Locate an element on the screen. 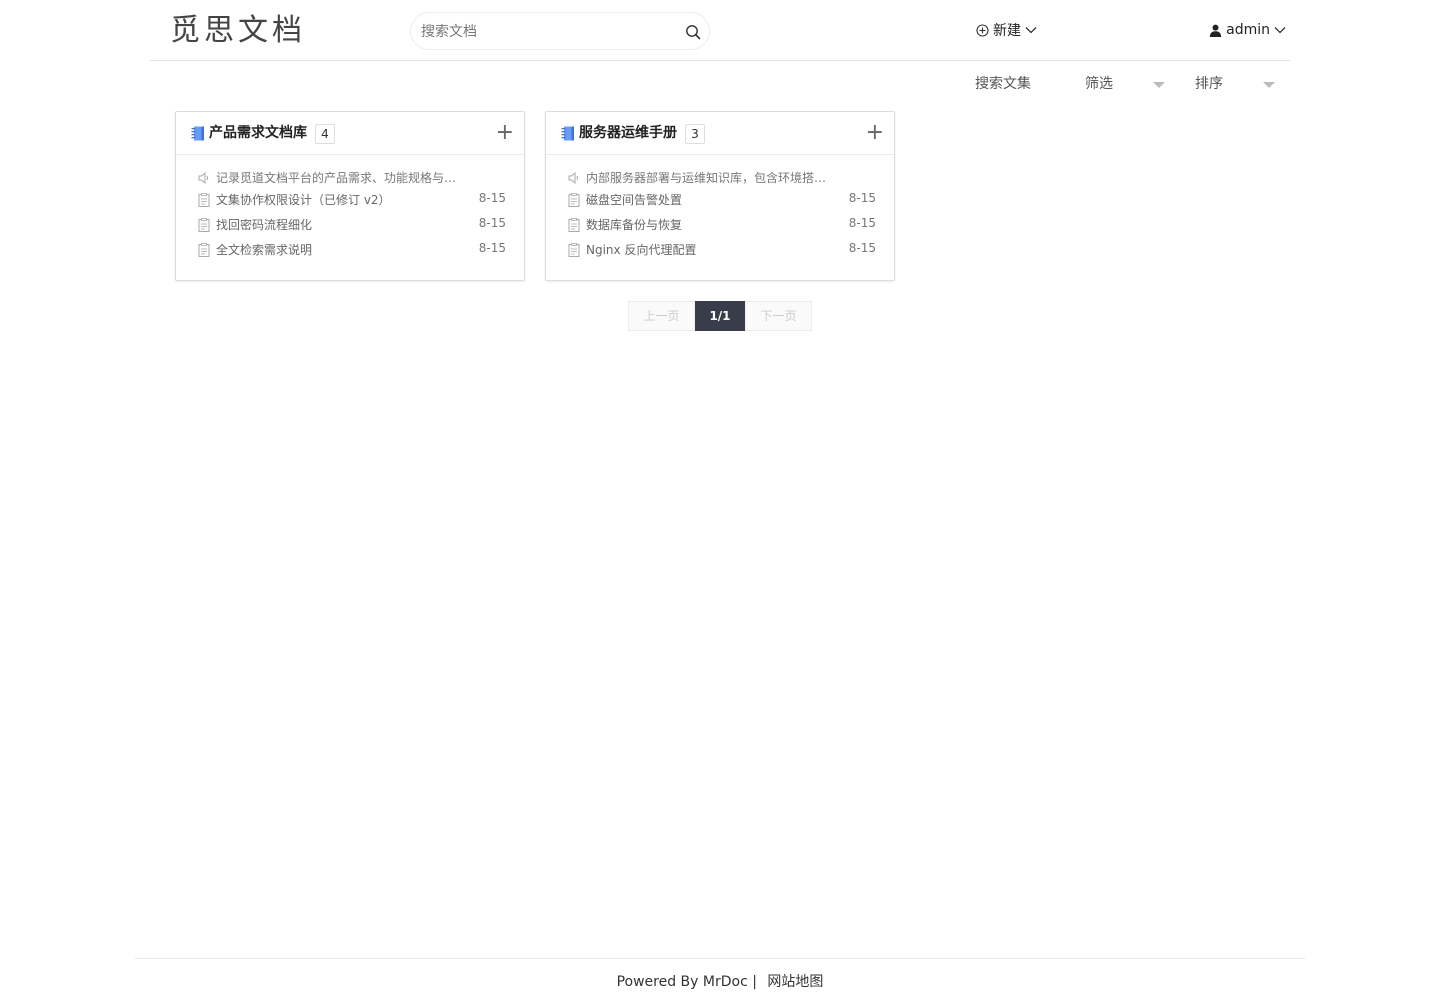  footer-powered-text: Powered By is located at coordinates (657, 982).